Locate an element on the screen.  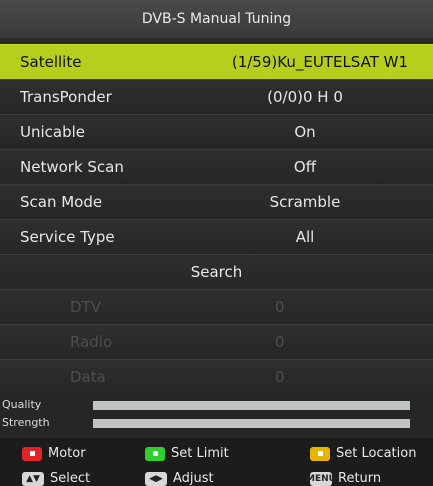
network-scan-value: Off is located at coordinates (305, 167).